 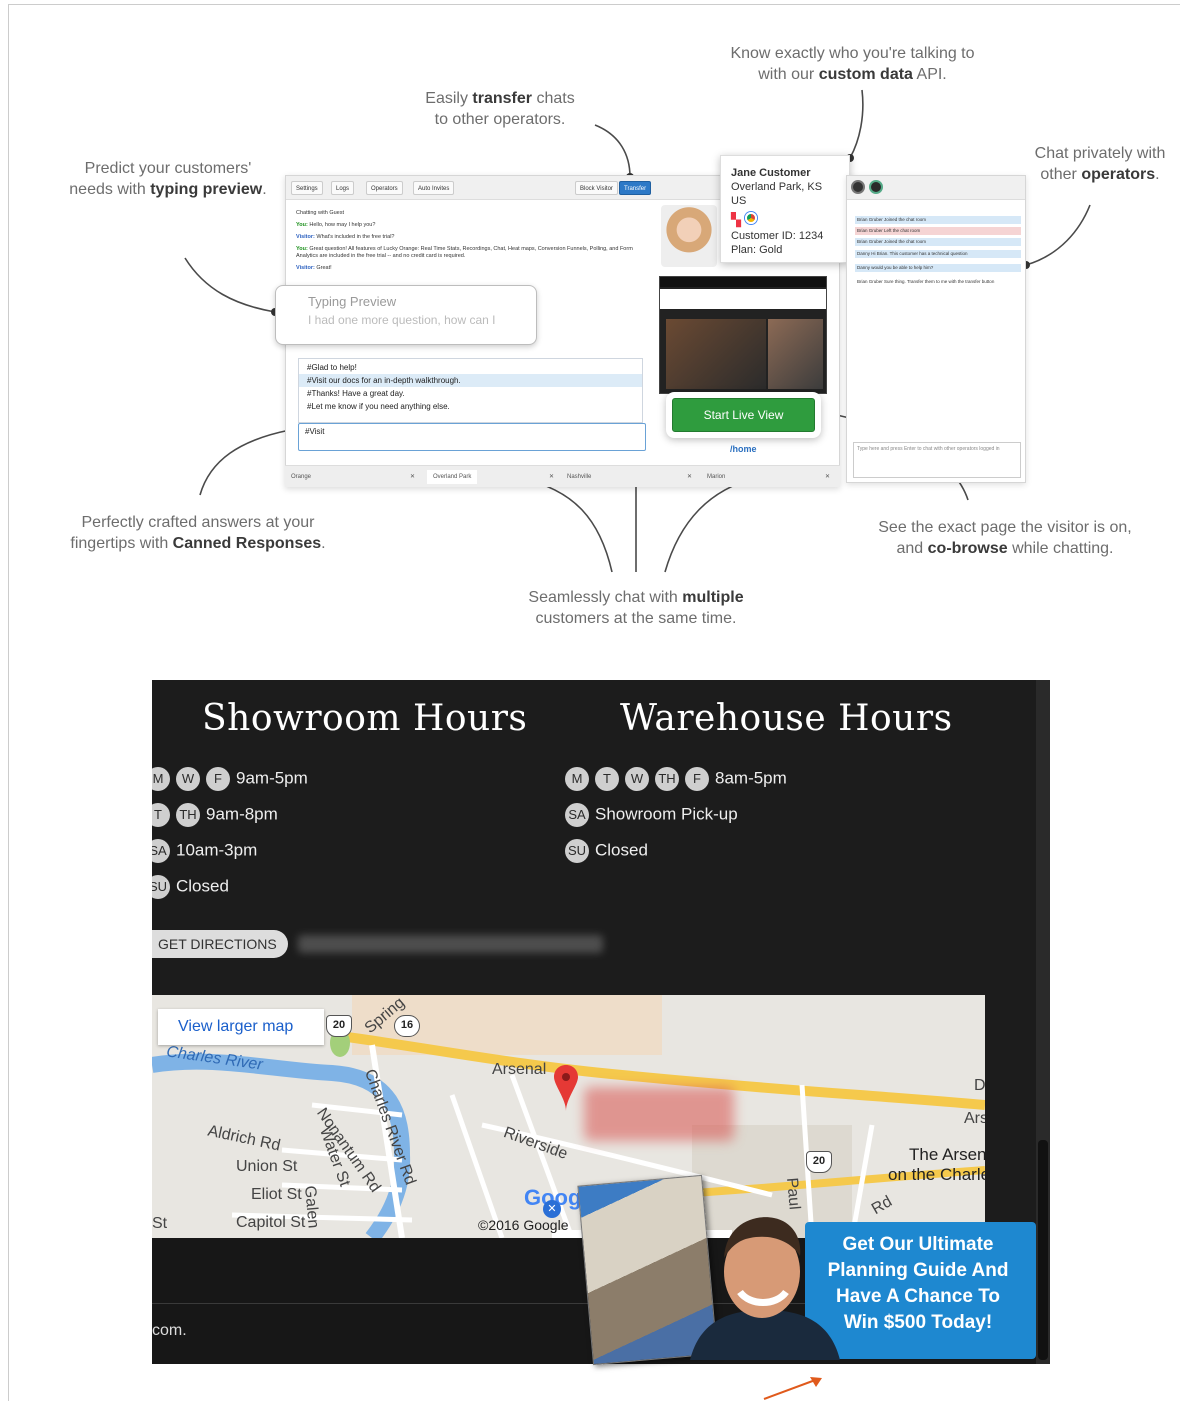 I want to click on get-directions-button: GET DIRECTIONS, so click(x=220, y=944).